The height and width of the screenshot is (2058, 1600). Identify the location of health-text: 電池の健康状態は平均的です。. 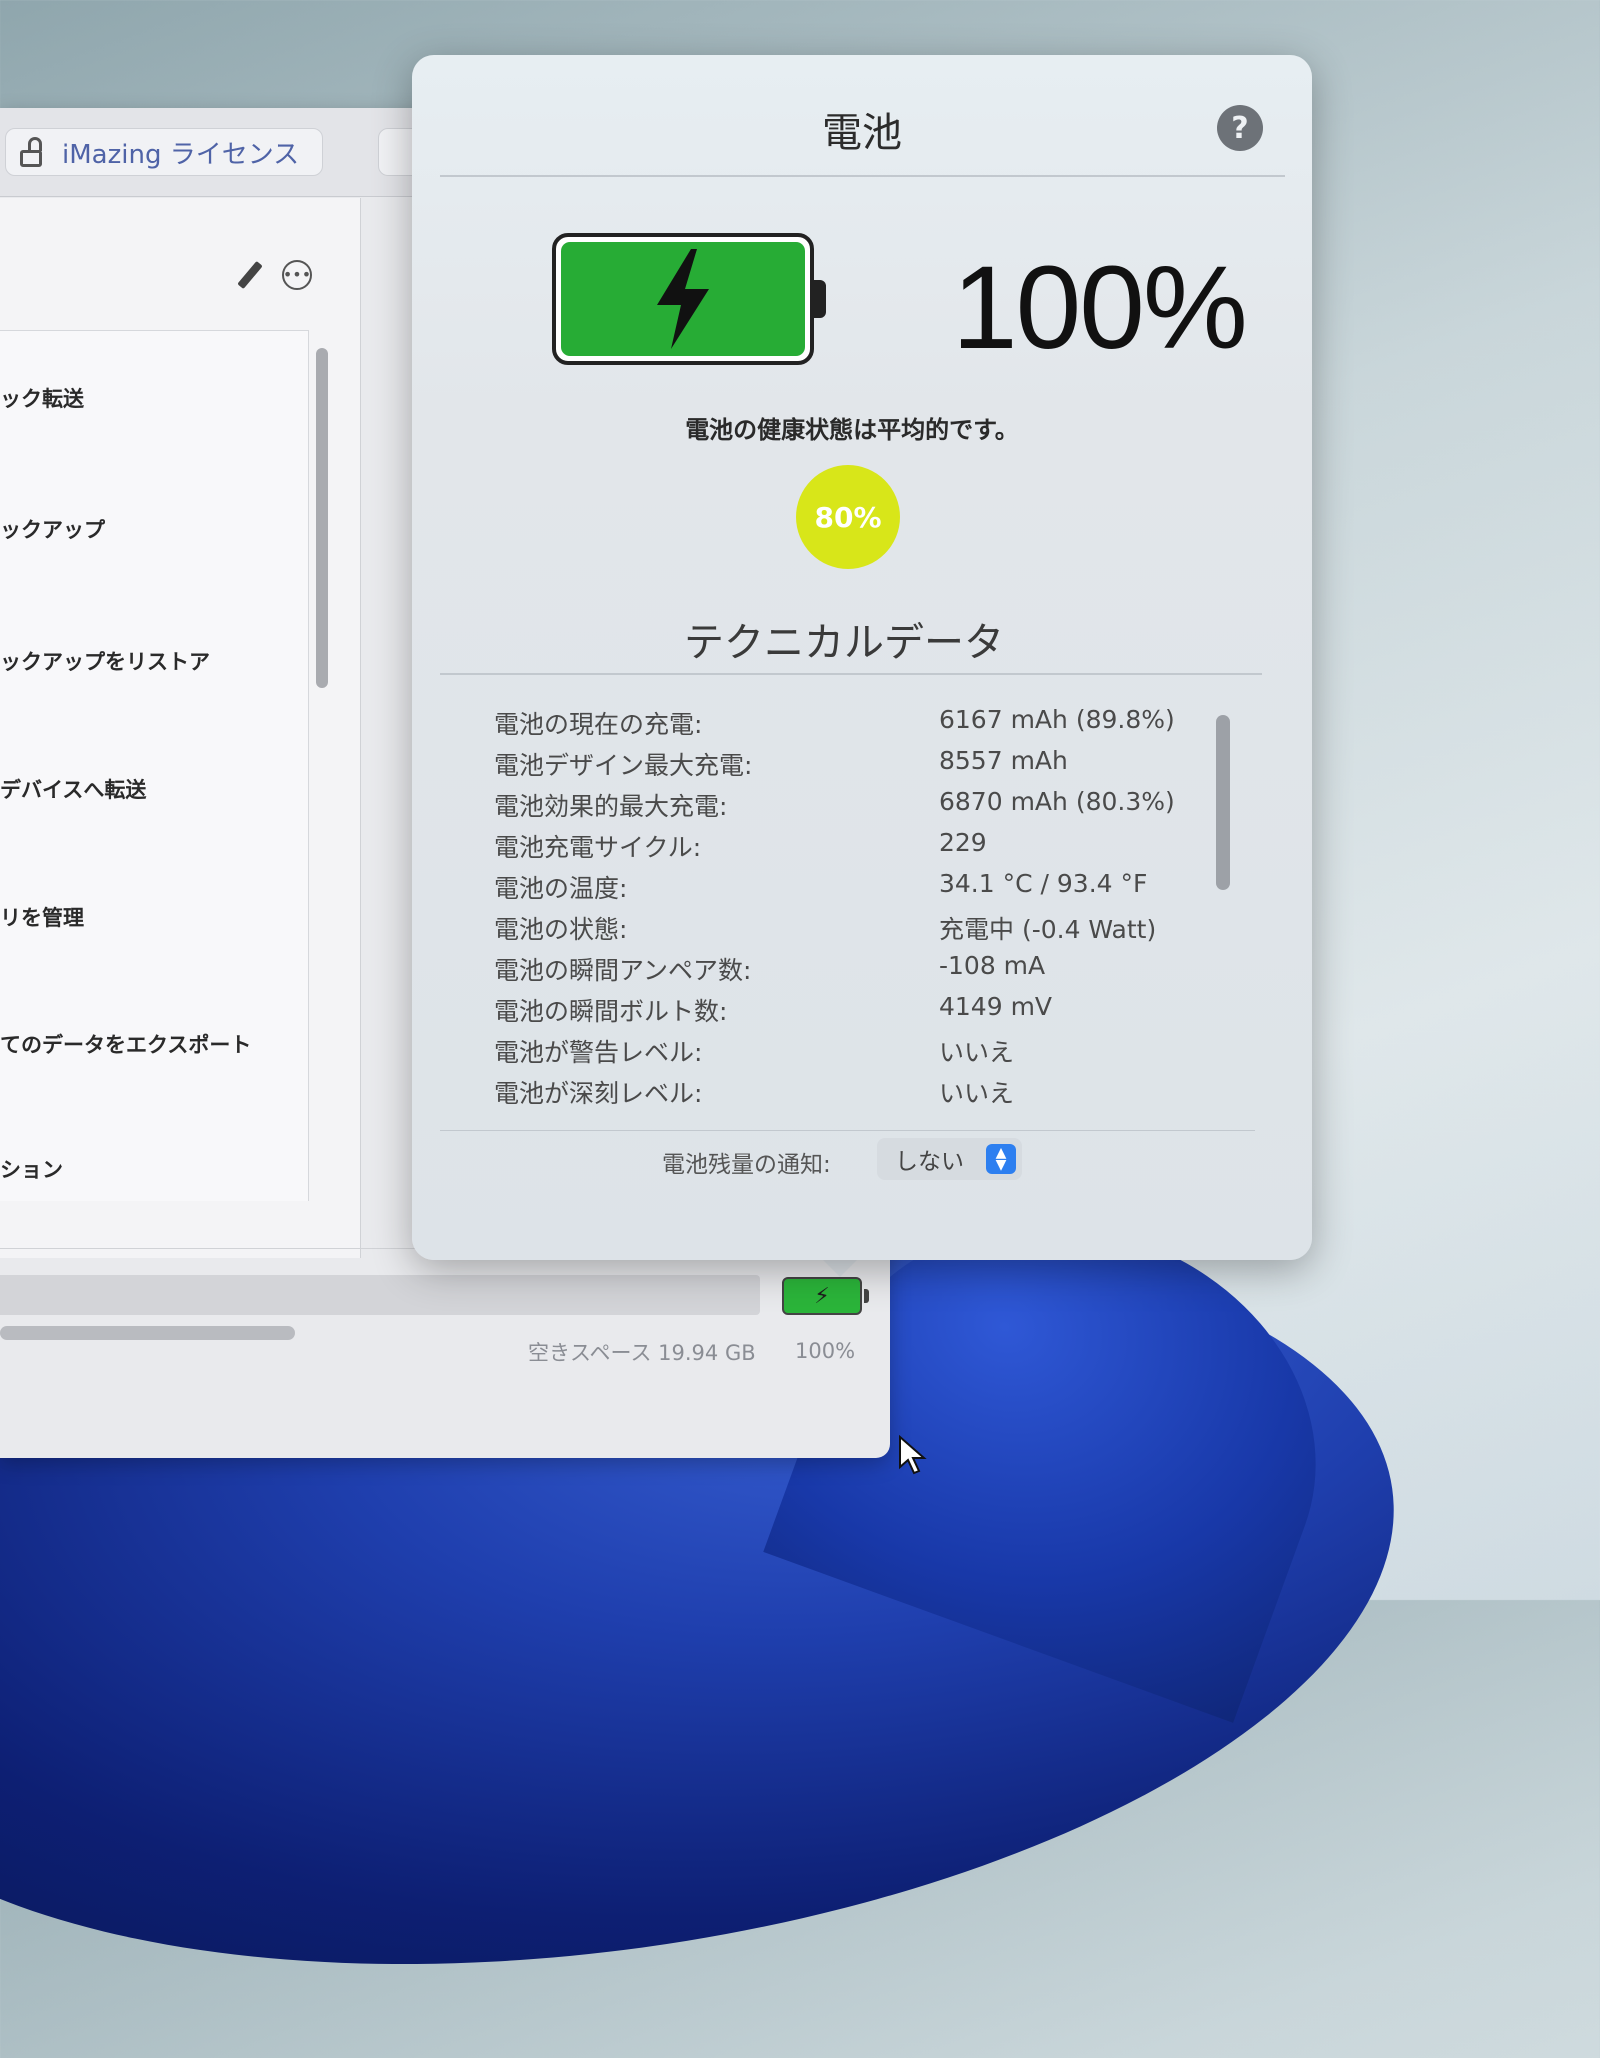
(852, 430).